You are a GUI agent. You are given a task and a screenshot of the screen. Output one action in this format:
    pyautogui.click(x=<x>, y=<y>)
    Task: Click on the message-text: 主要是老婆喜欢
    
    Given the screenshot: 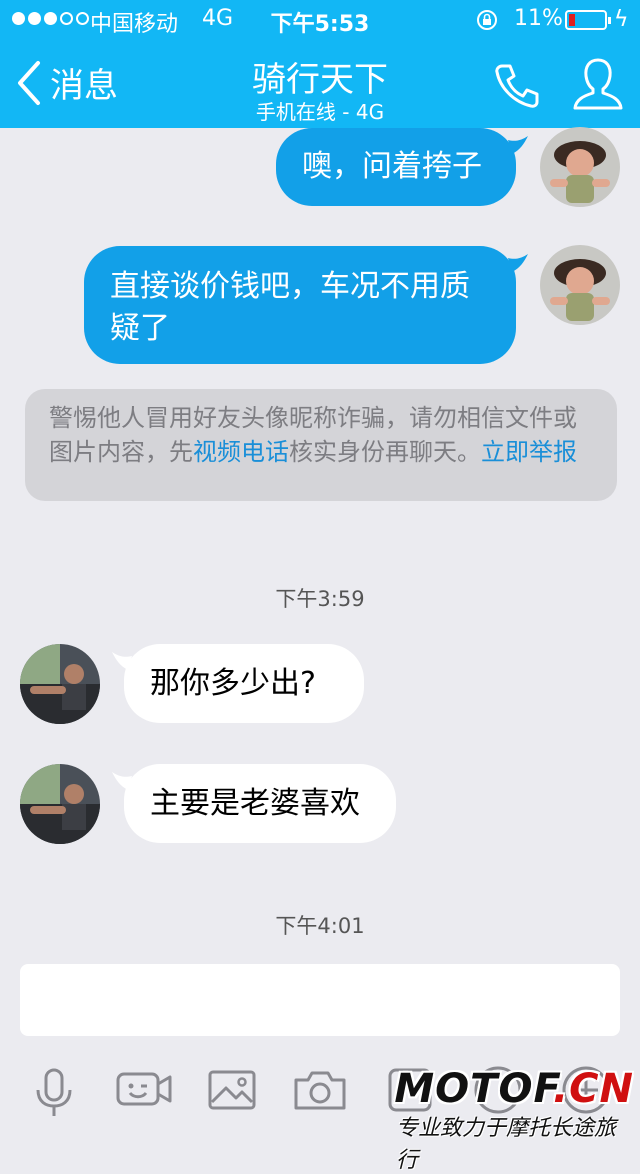 What is the action you would take?
    pyautogui.click(x=255, y=803)
    